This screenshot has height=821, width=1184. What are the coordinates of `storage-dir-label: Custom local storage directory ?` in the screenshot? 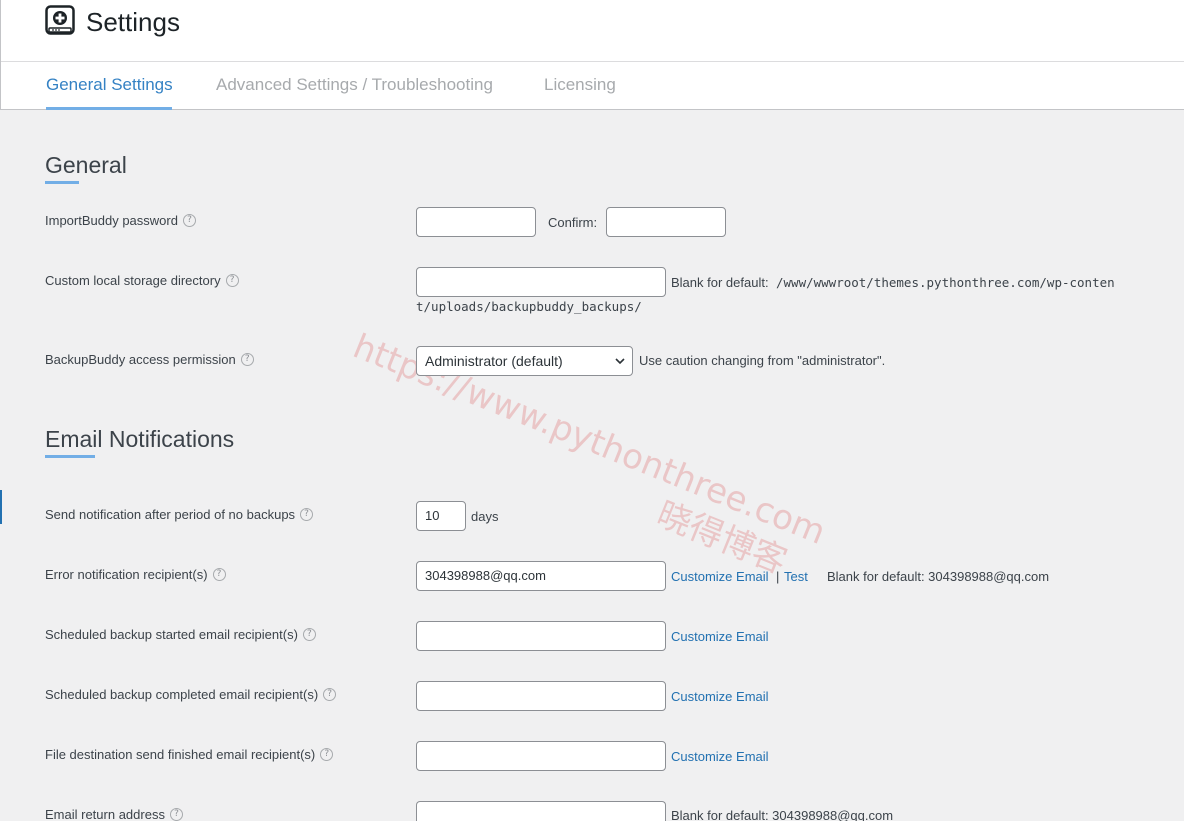 It's located at (142, 280).